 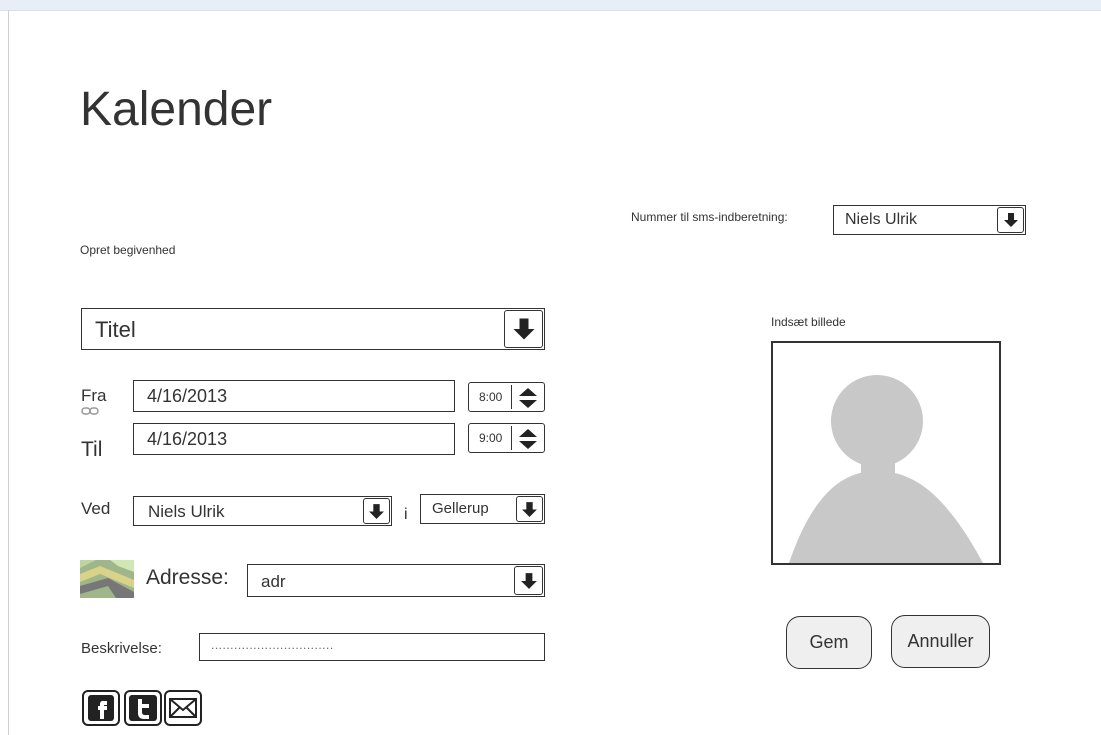 I want to click on map-icon, so click(x=107, y=579).